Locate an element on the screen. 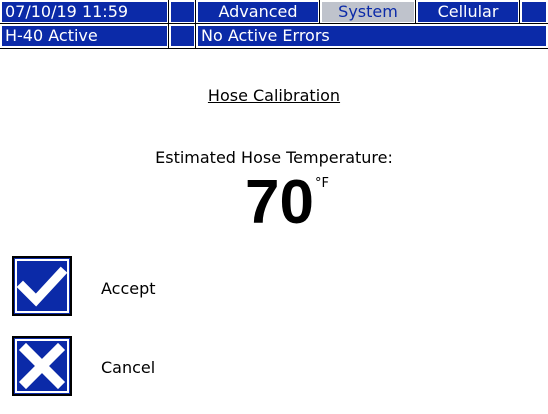 Image resolution: width=548 pixels, height=414 pixels. checkmark-icon is located at coordinates (42, 286).